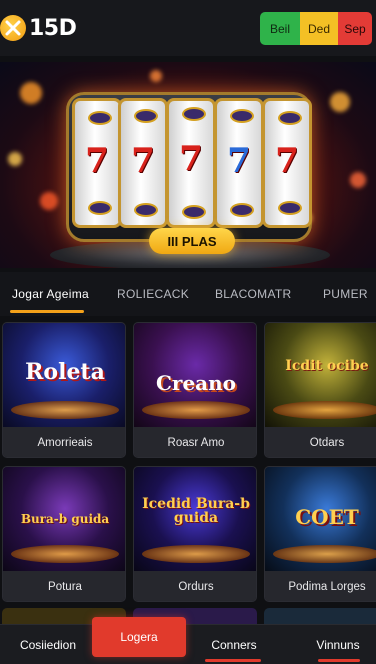 This screenshot has height=664, width=376. I want to click on game-card-label: Roasr Amo, so click(195, 442).